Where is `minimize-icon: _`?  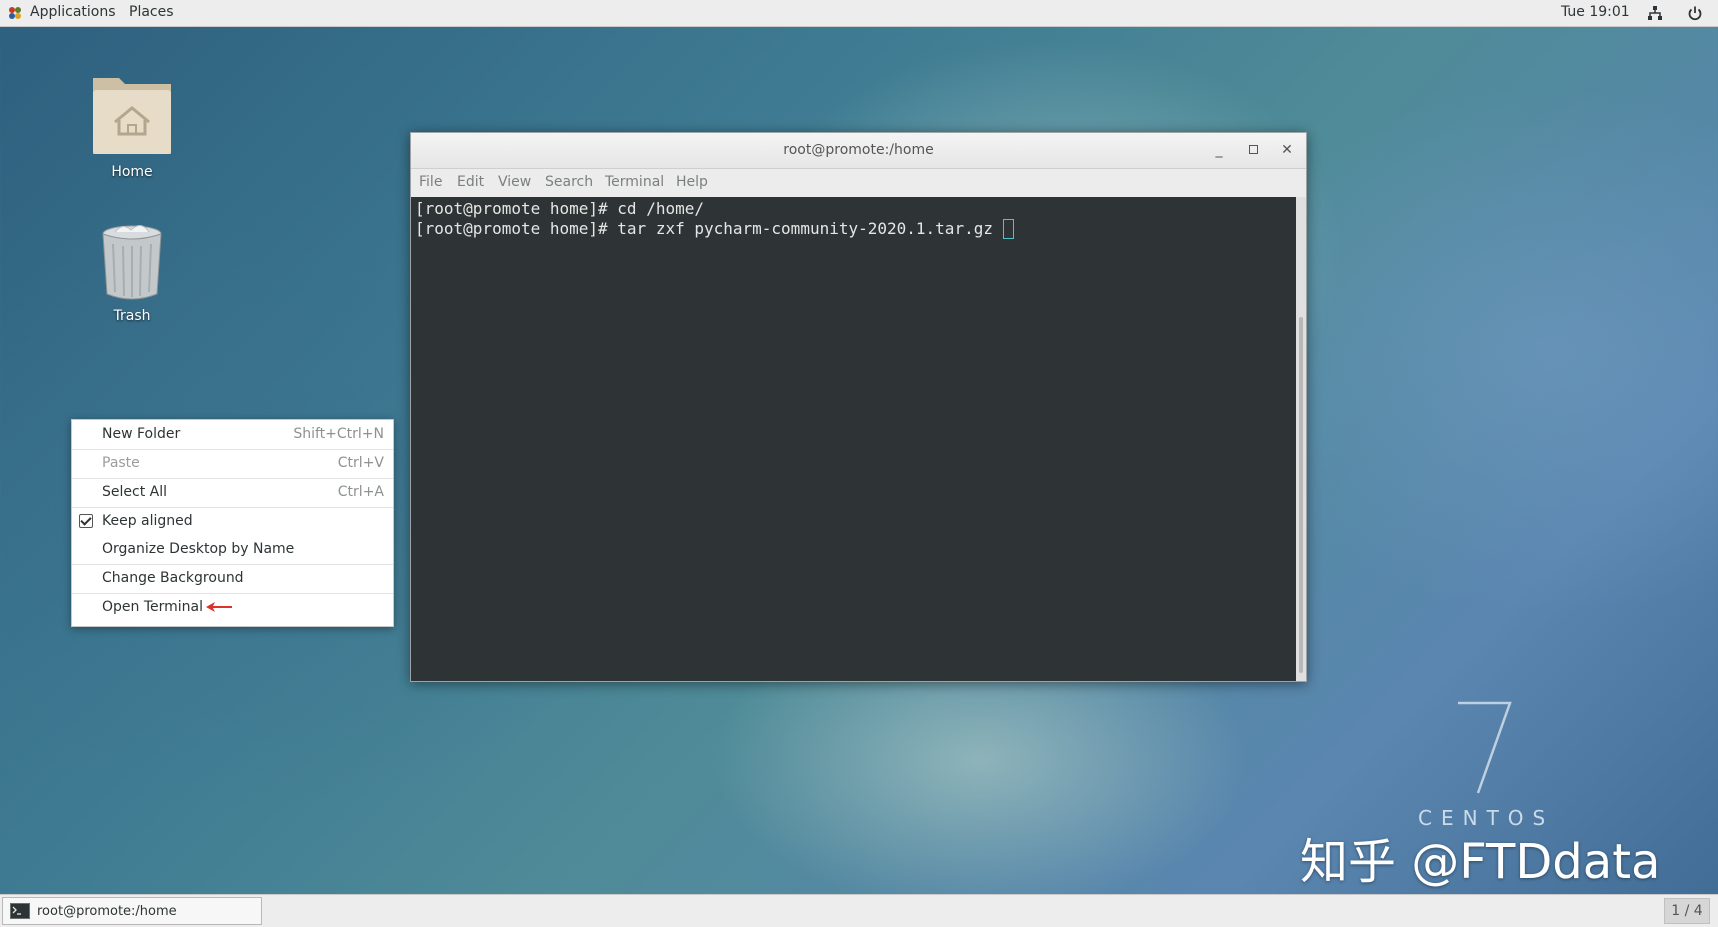
minimize-icon: _ is located at coordinates (1219, 150).